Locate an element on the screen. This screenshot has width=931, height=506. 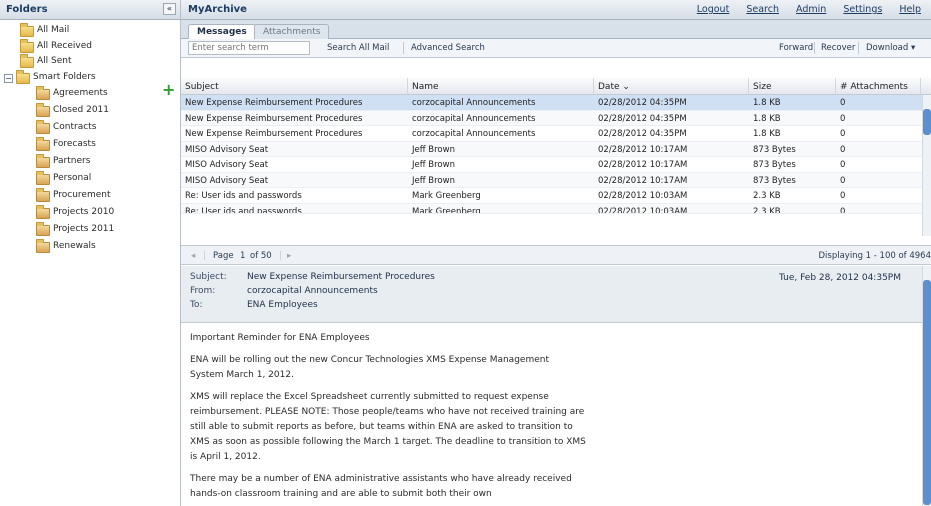
logout-link: Logout is located at coordinates (713, 9).